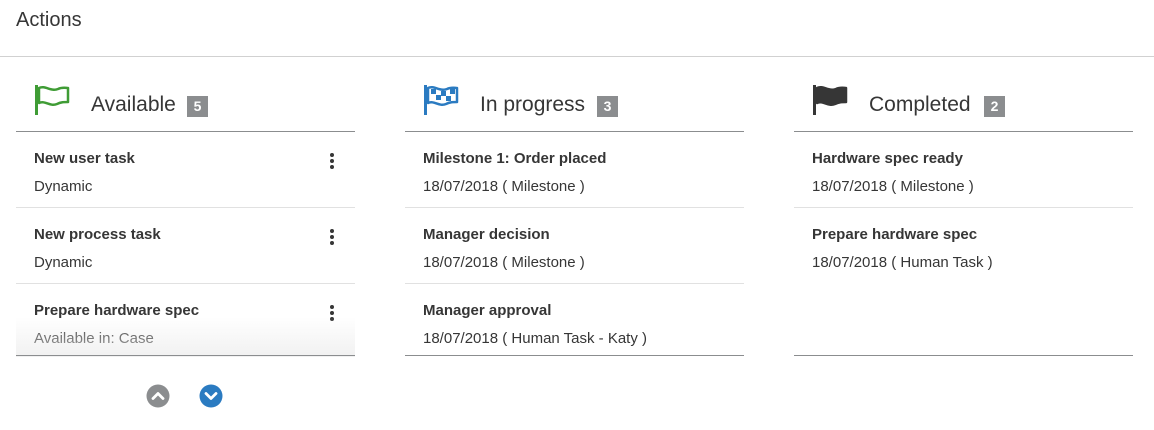  I want to click on chevron-circle-up-icon, so click(158, 396).